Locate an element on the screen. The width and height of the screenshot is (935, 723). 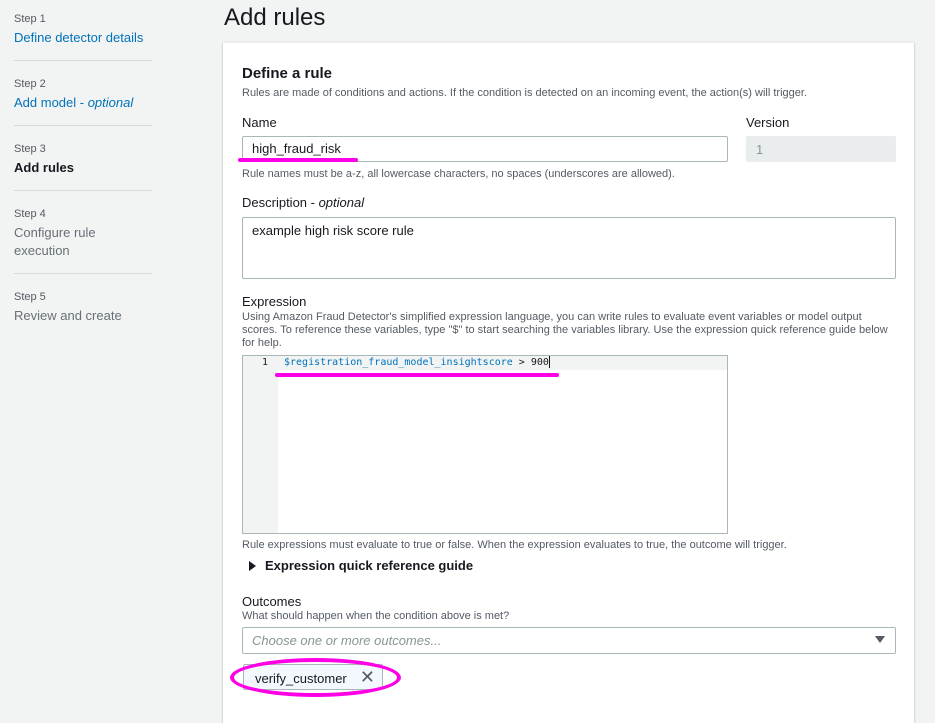
panel-heading: Define a rule is located at coordinates (287, 73).